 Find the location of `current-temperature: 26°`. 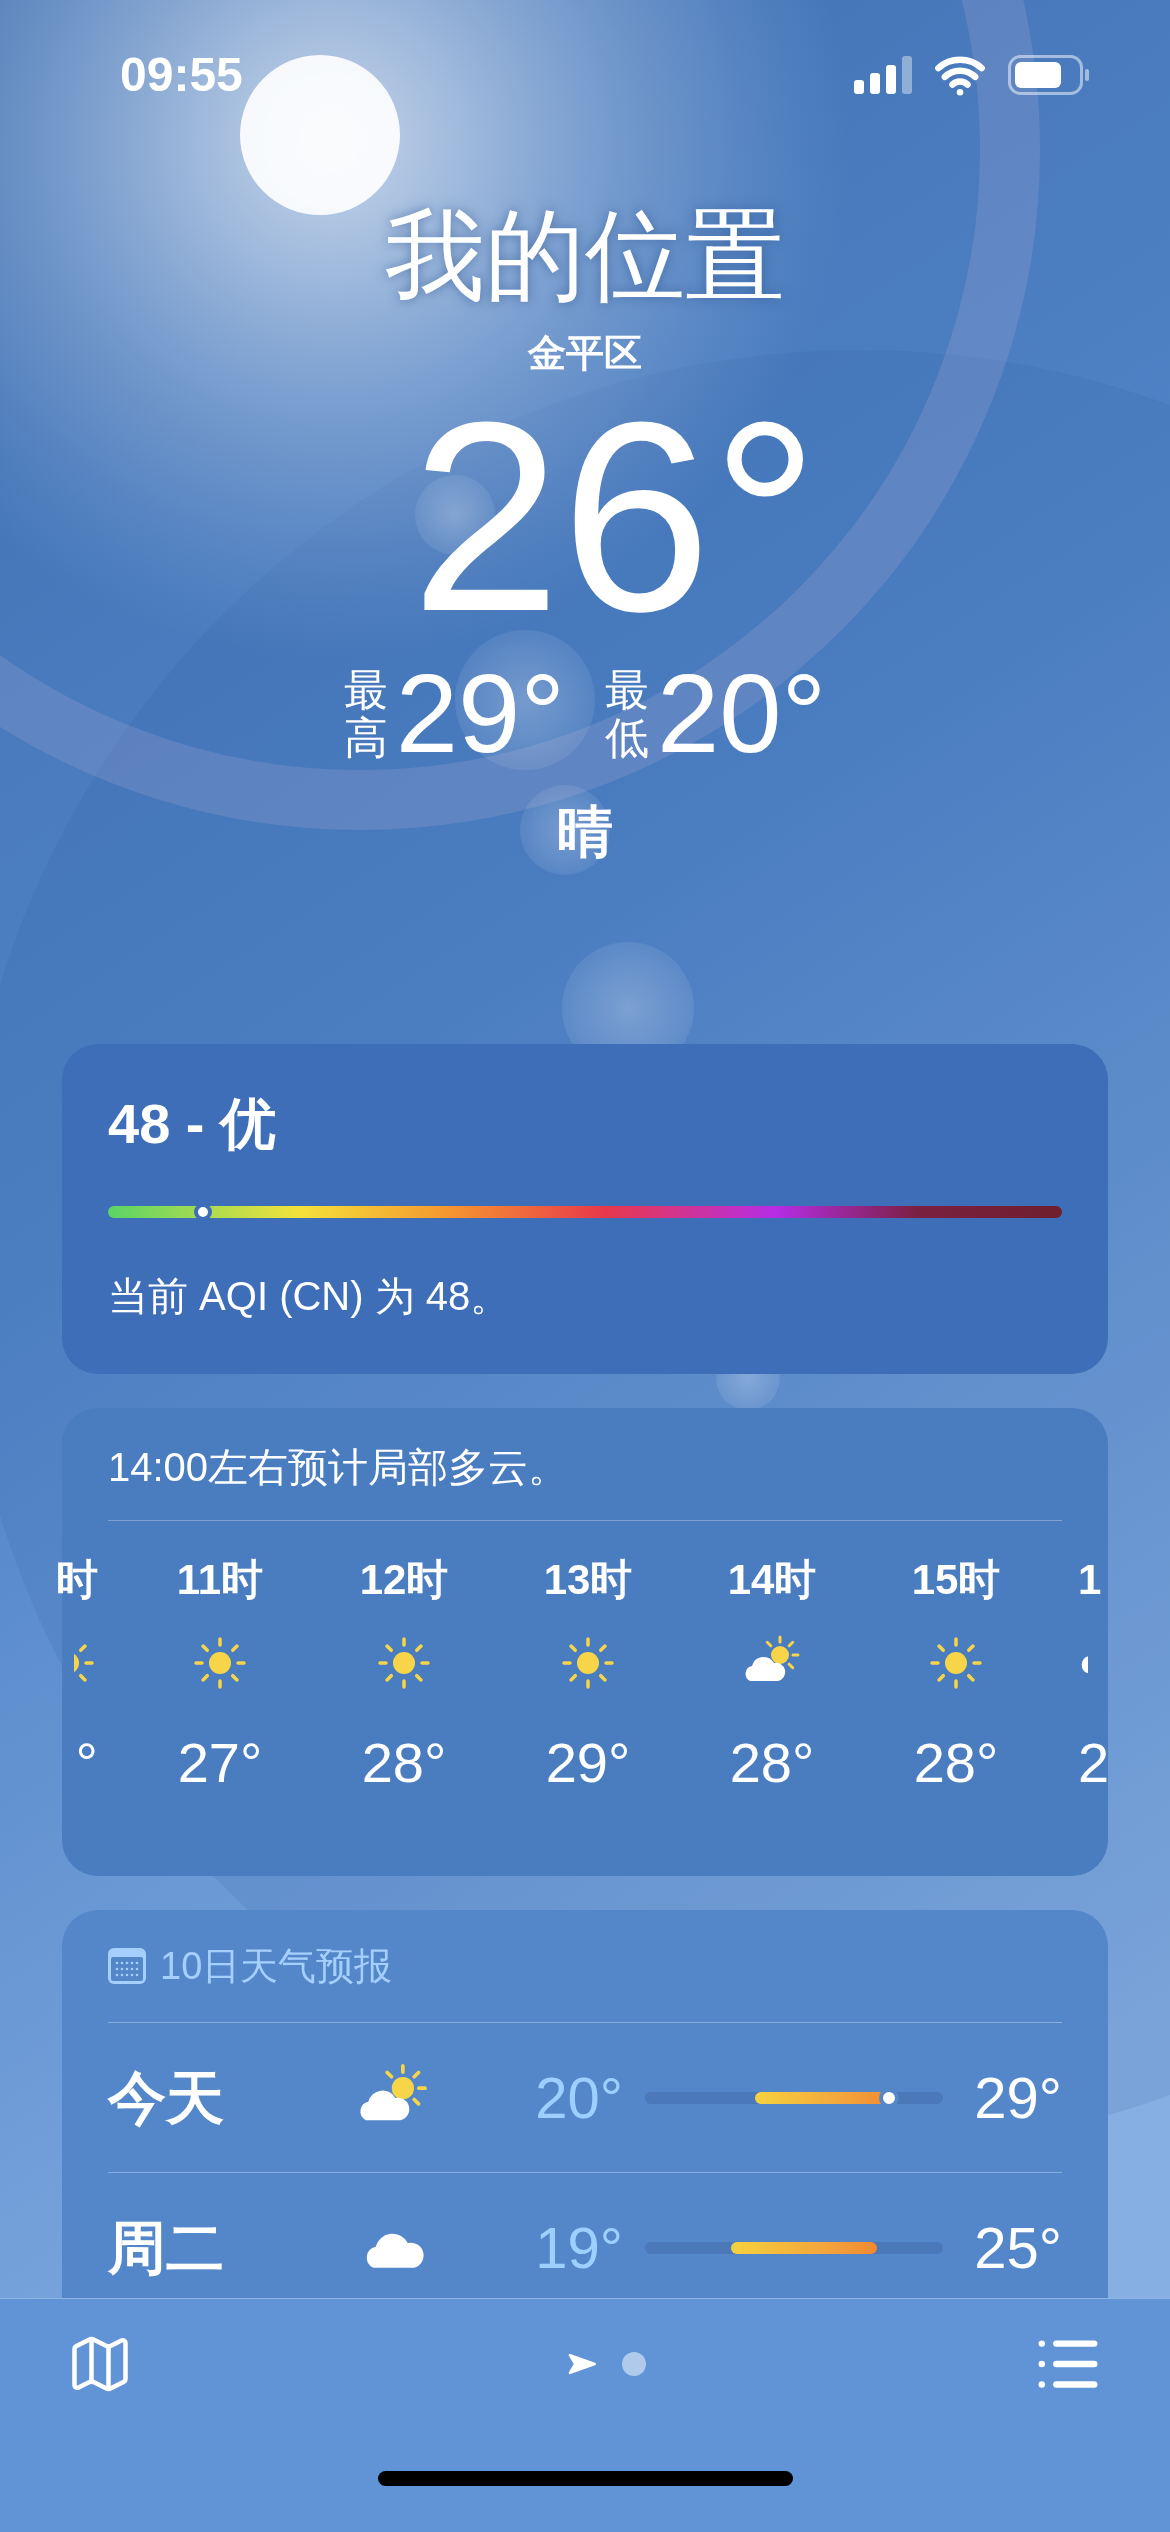

current-temperature: 26° is located at coordinates (614, 517).